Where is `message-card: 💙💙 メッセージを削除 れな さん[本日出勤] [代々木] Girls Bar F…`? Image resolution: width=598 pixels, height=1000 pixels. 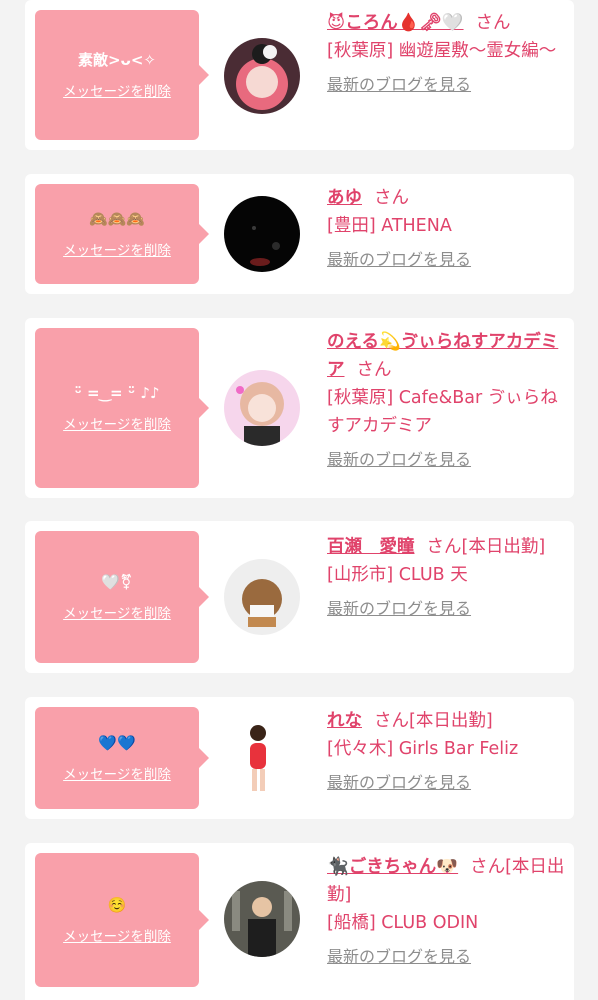 message-card: 💙💙 メッセージを削除 れな さん[本日出勤] [代々木] Girls Bar F… is located at coordinates (299, 758).